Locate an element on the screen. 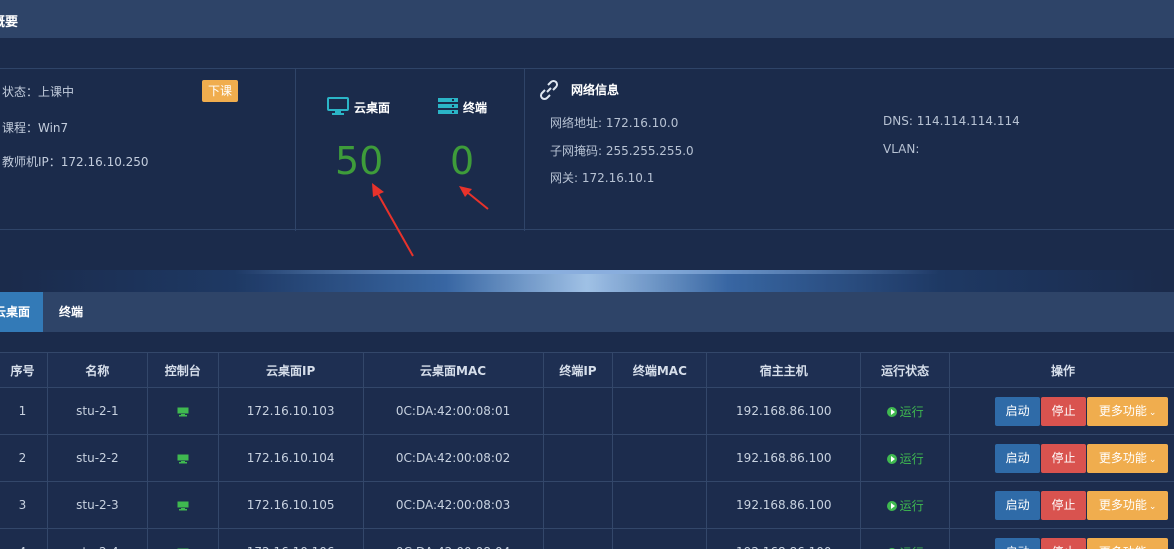 The image size is (1174, 549). desktop-count: 50 is located at coordinates (359, 161).